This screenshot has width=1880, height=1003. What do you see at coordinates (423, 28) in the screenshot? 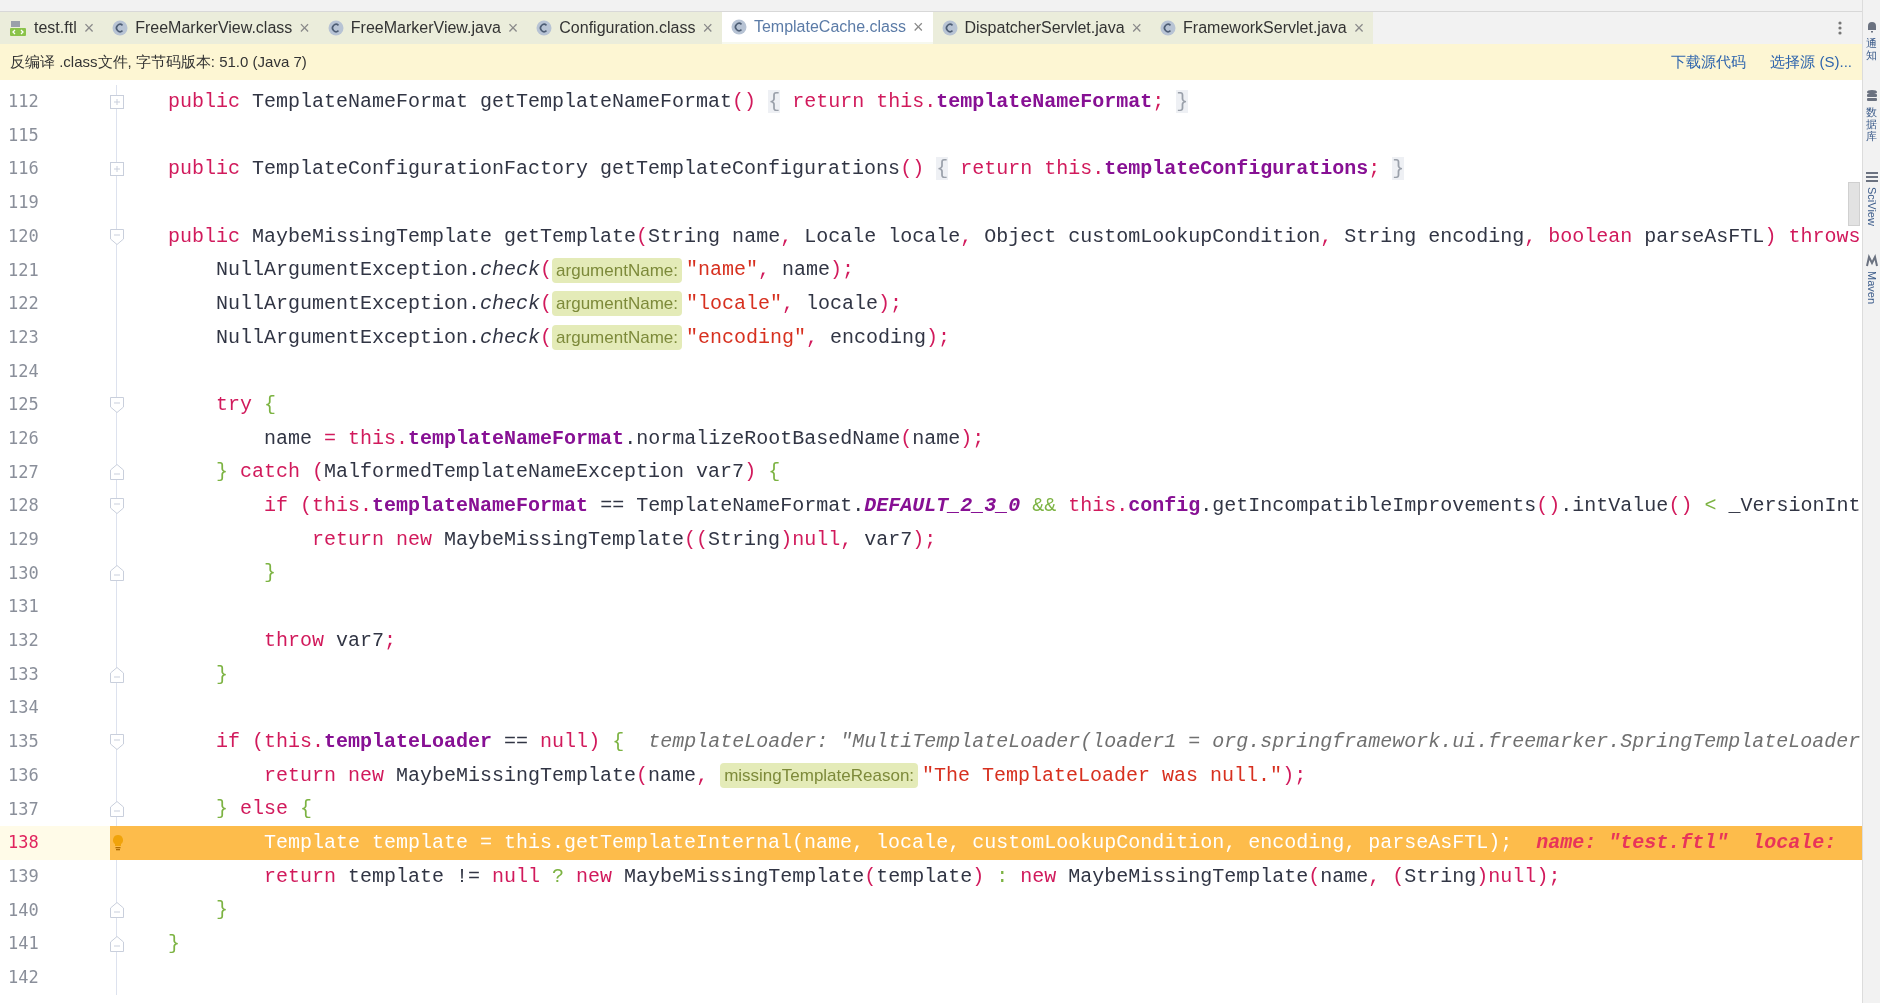
I see `editor-tab: FreeMarkerView.java ×` at bounding box center [423, 28].